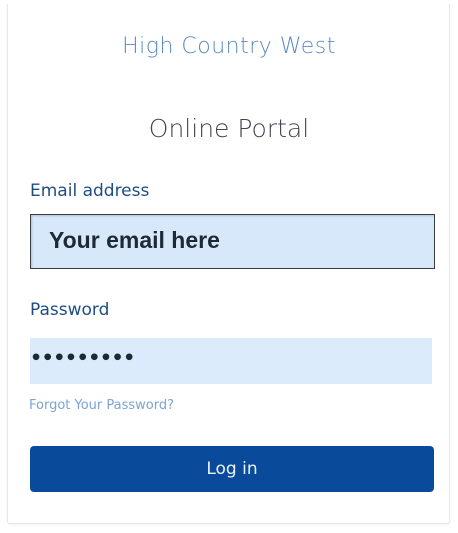  Describe the element at coordinates (231, 361) in the screenshot. I see `password-field: •••••••••` at that location.